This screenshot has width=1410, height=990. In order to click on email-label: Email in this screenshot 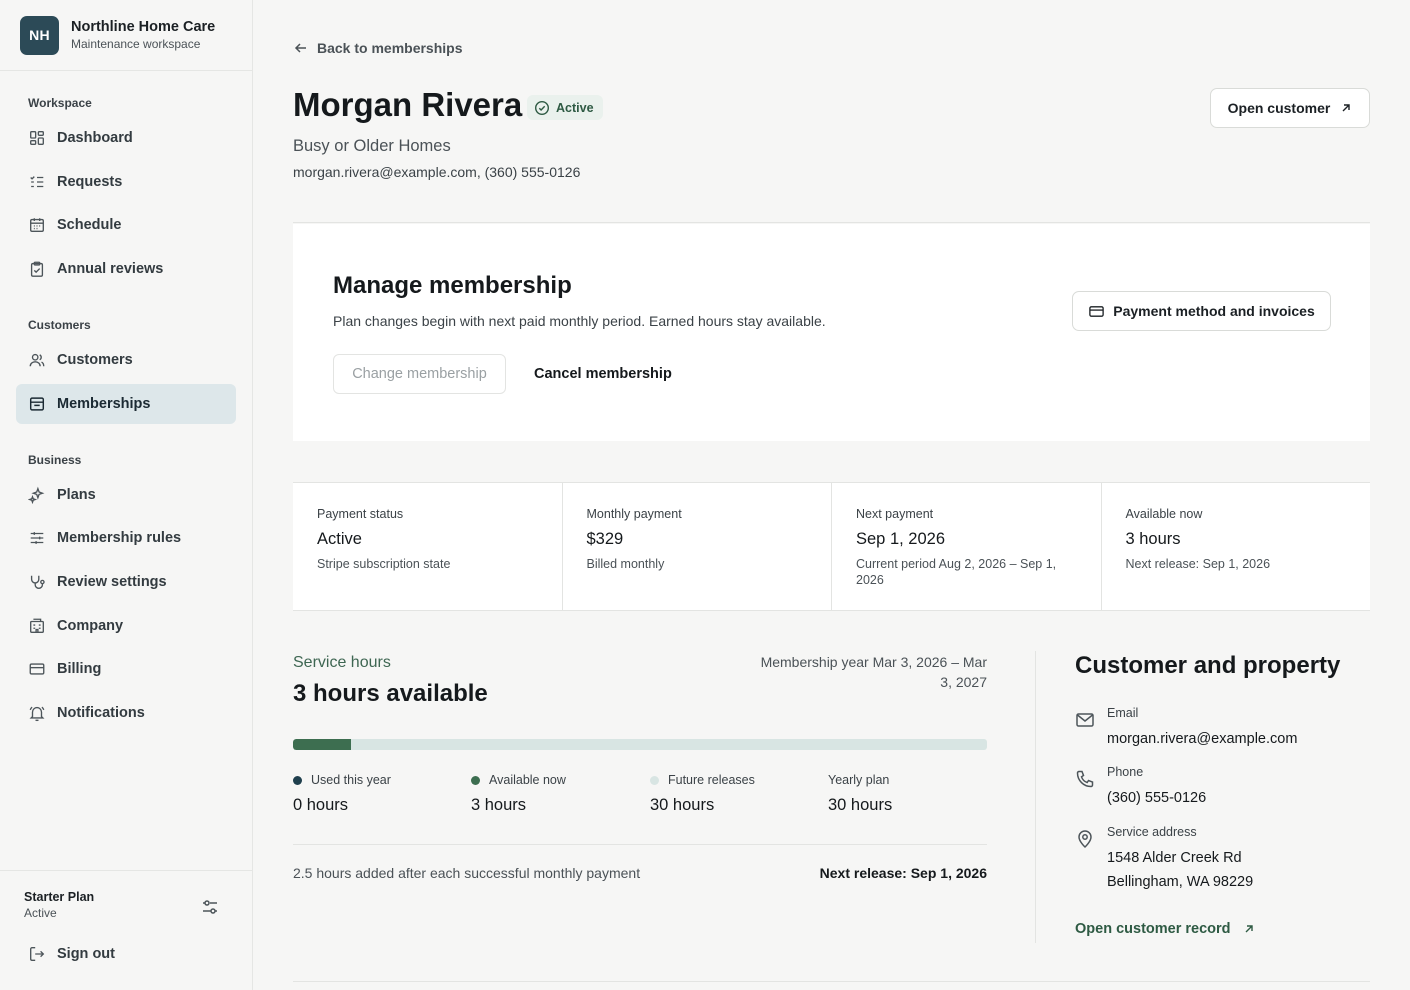, I will do `click(1123, 713)`.